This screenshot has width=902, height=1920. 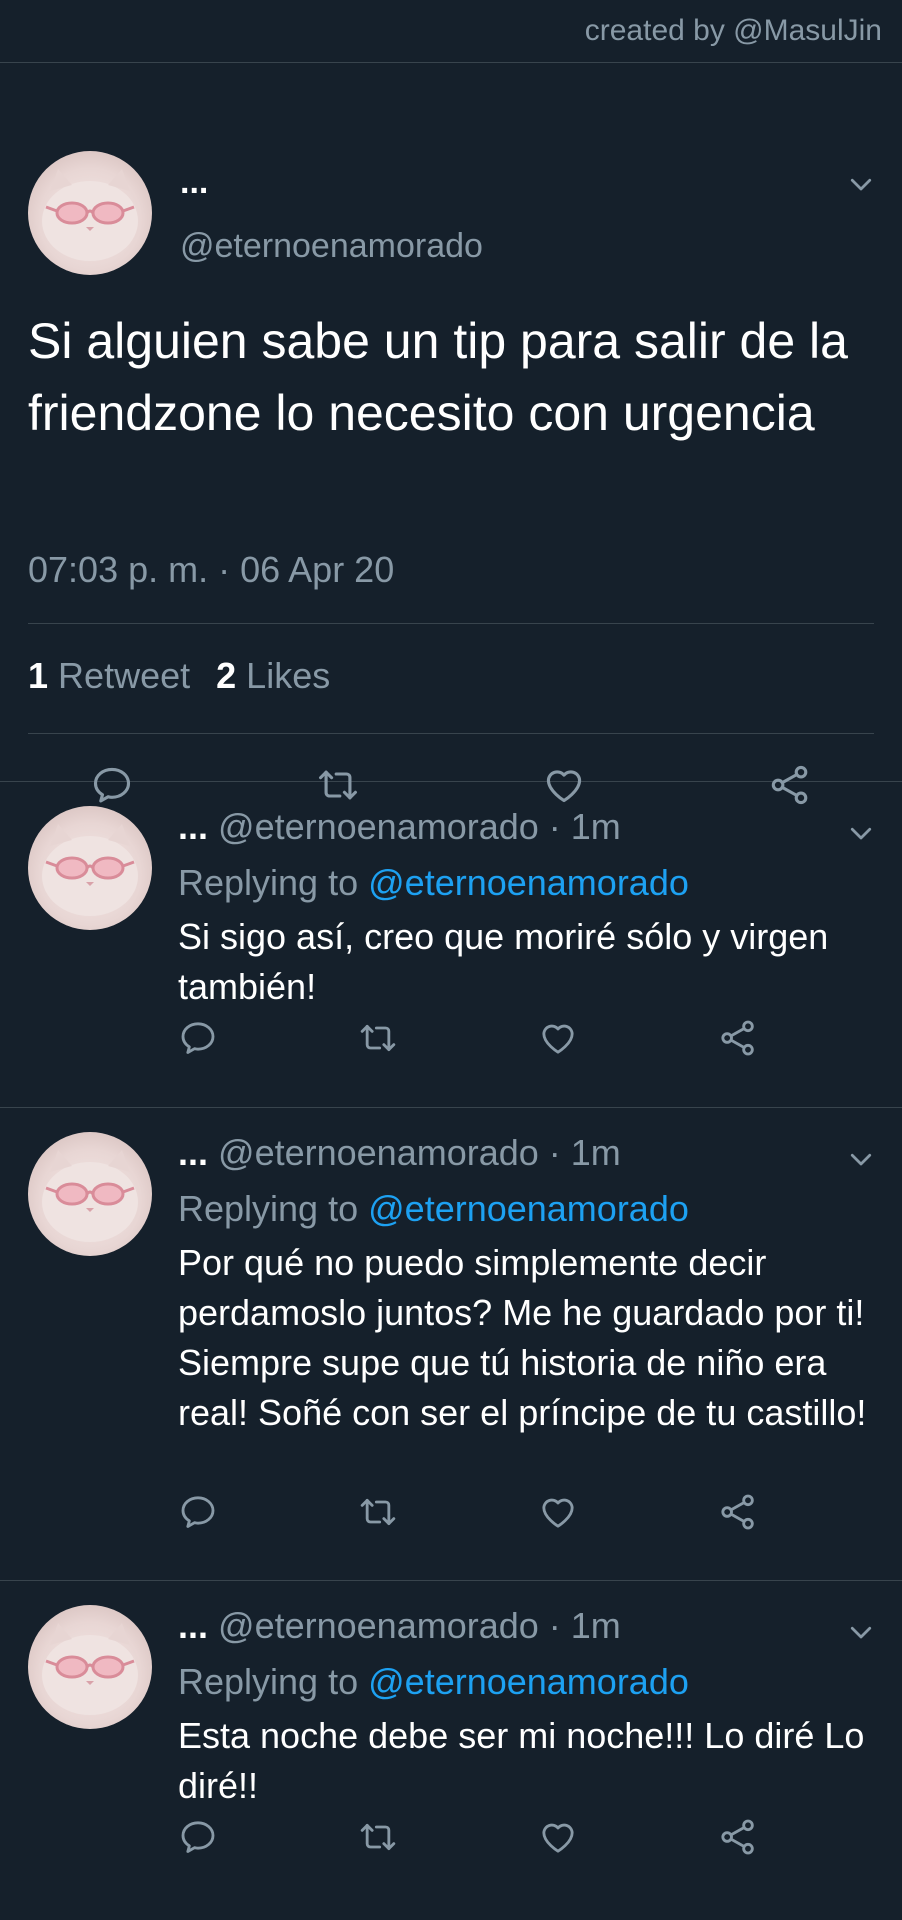 I want to click on tweet-stats: 1 Retweet 2 Likes, so click(x=179, y=676).